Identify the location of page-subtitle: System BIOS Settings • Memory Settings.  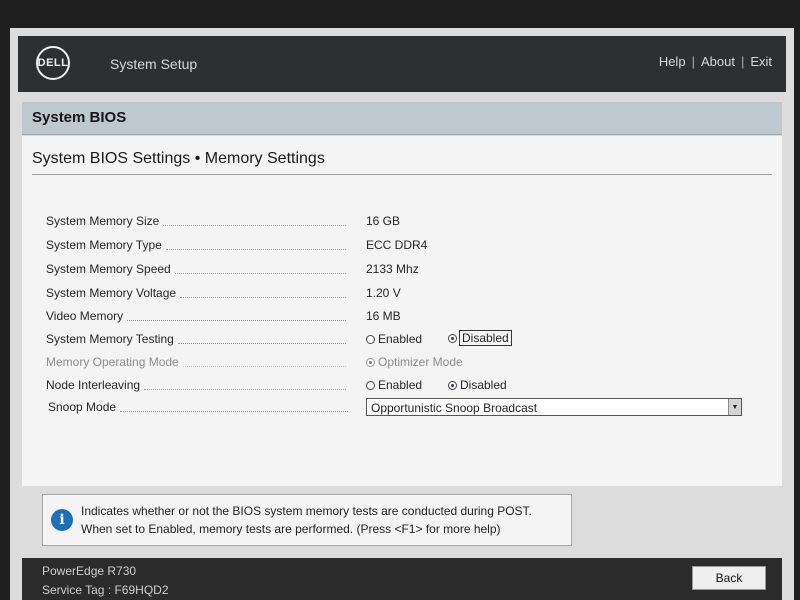
(178, 158).